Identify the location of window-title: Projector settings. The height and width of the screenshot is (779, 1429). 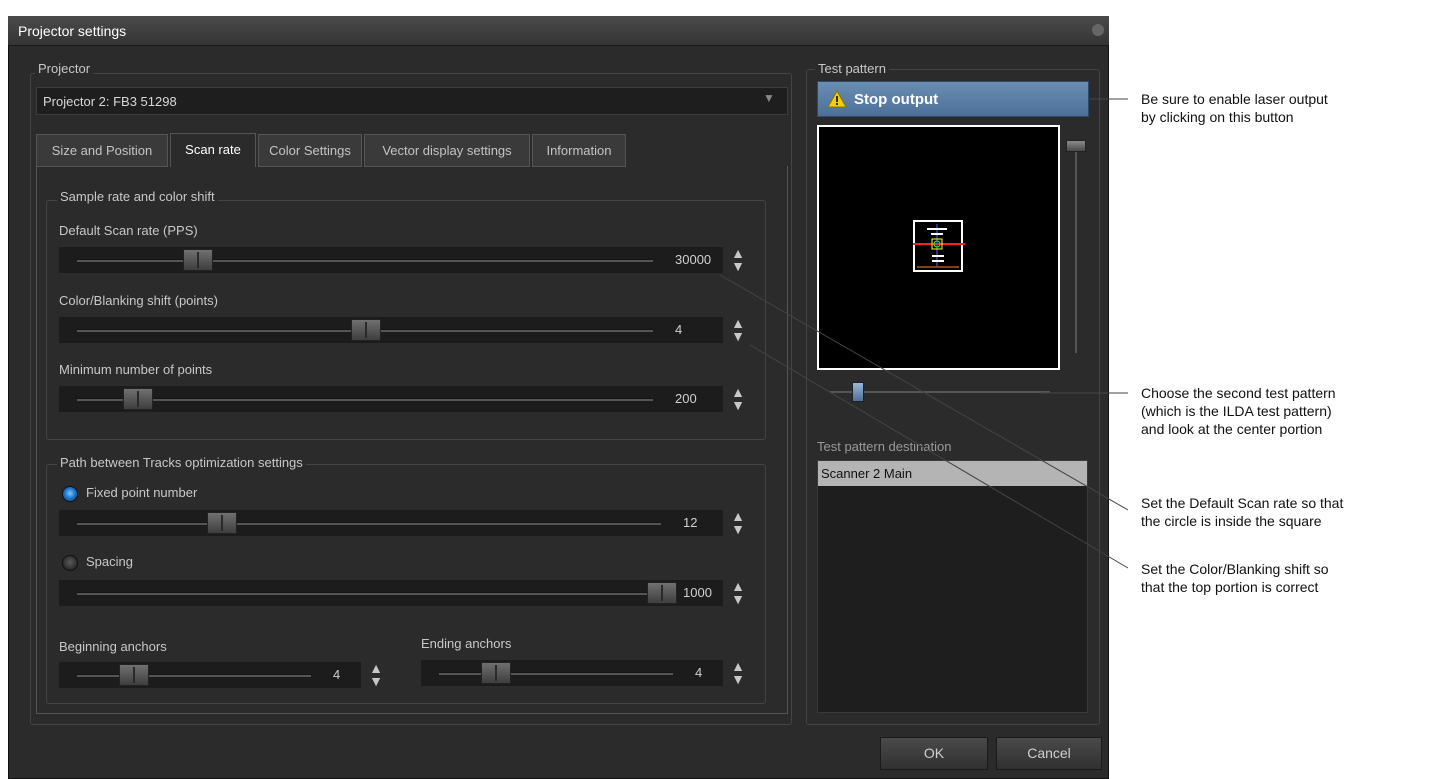
(72, 31).